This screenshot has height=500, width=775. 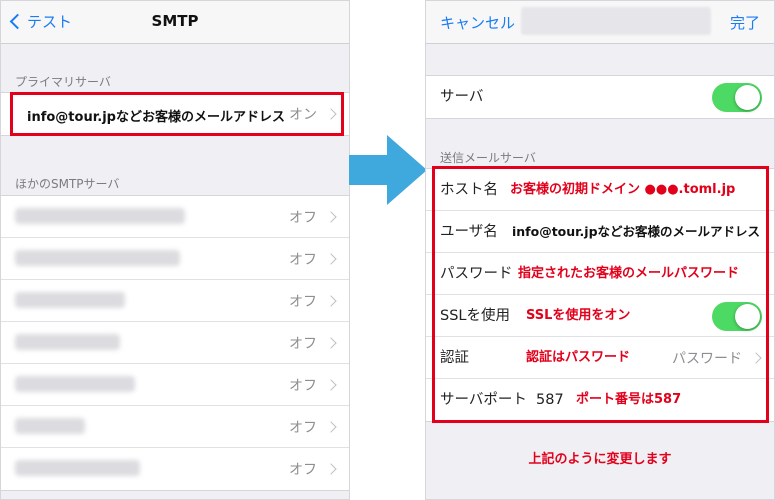 What do you see at coordinates (578, 357) in the screenshot?
I see `auth-annotation: 認証はパスワード` at bounding box center [578, 357].